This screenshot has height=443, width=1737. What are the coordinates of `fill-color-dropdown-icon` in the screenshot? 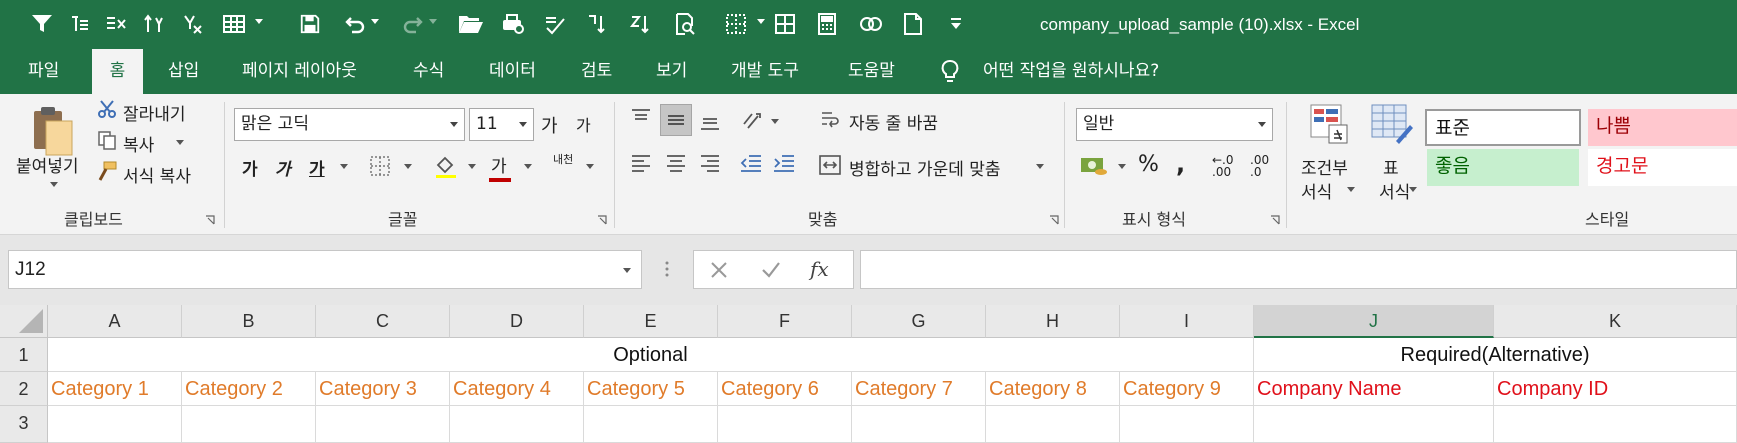 It's located at (472, 166).